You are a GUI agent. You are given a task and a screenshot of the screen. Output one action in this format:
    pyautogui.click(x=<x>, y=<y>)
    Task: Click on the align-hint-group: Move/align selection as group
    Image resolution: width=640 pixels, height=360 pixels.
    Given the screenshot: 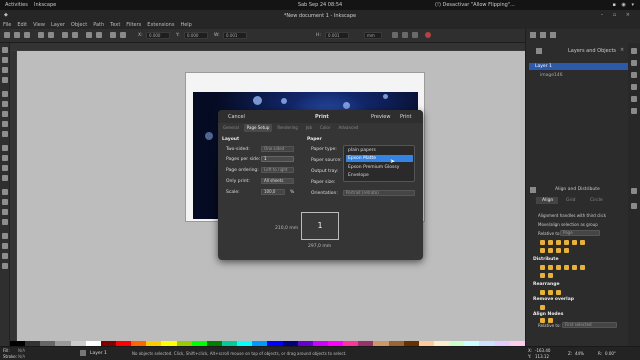 What is the action you would take?
    pyautogui.click(x=568, y=224)
    